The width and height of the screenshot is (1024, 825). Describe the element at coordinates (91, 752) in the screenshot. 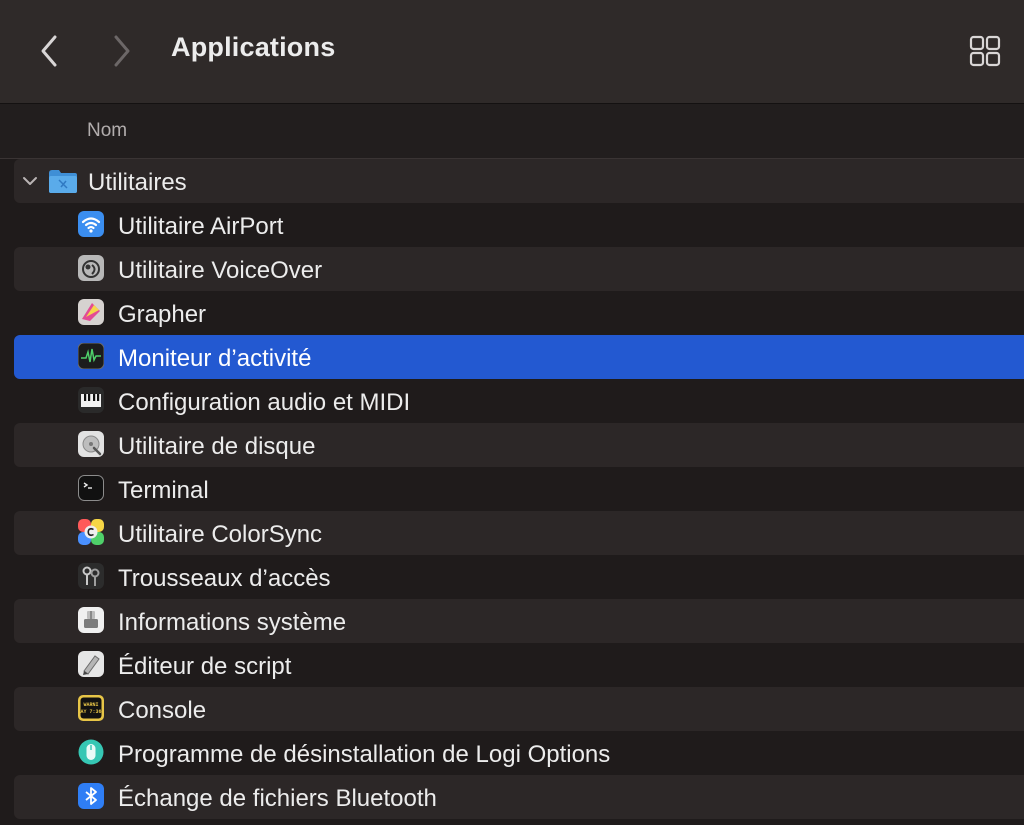

I see `logi-options-uninstaller-icon` at that location.